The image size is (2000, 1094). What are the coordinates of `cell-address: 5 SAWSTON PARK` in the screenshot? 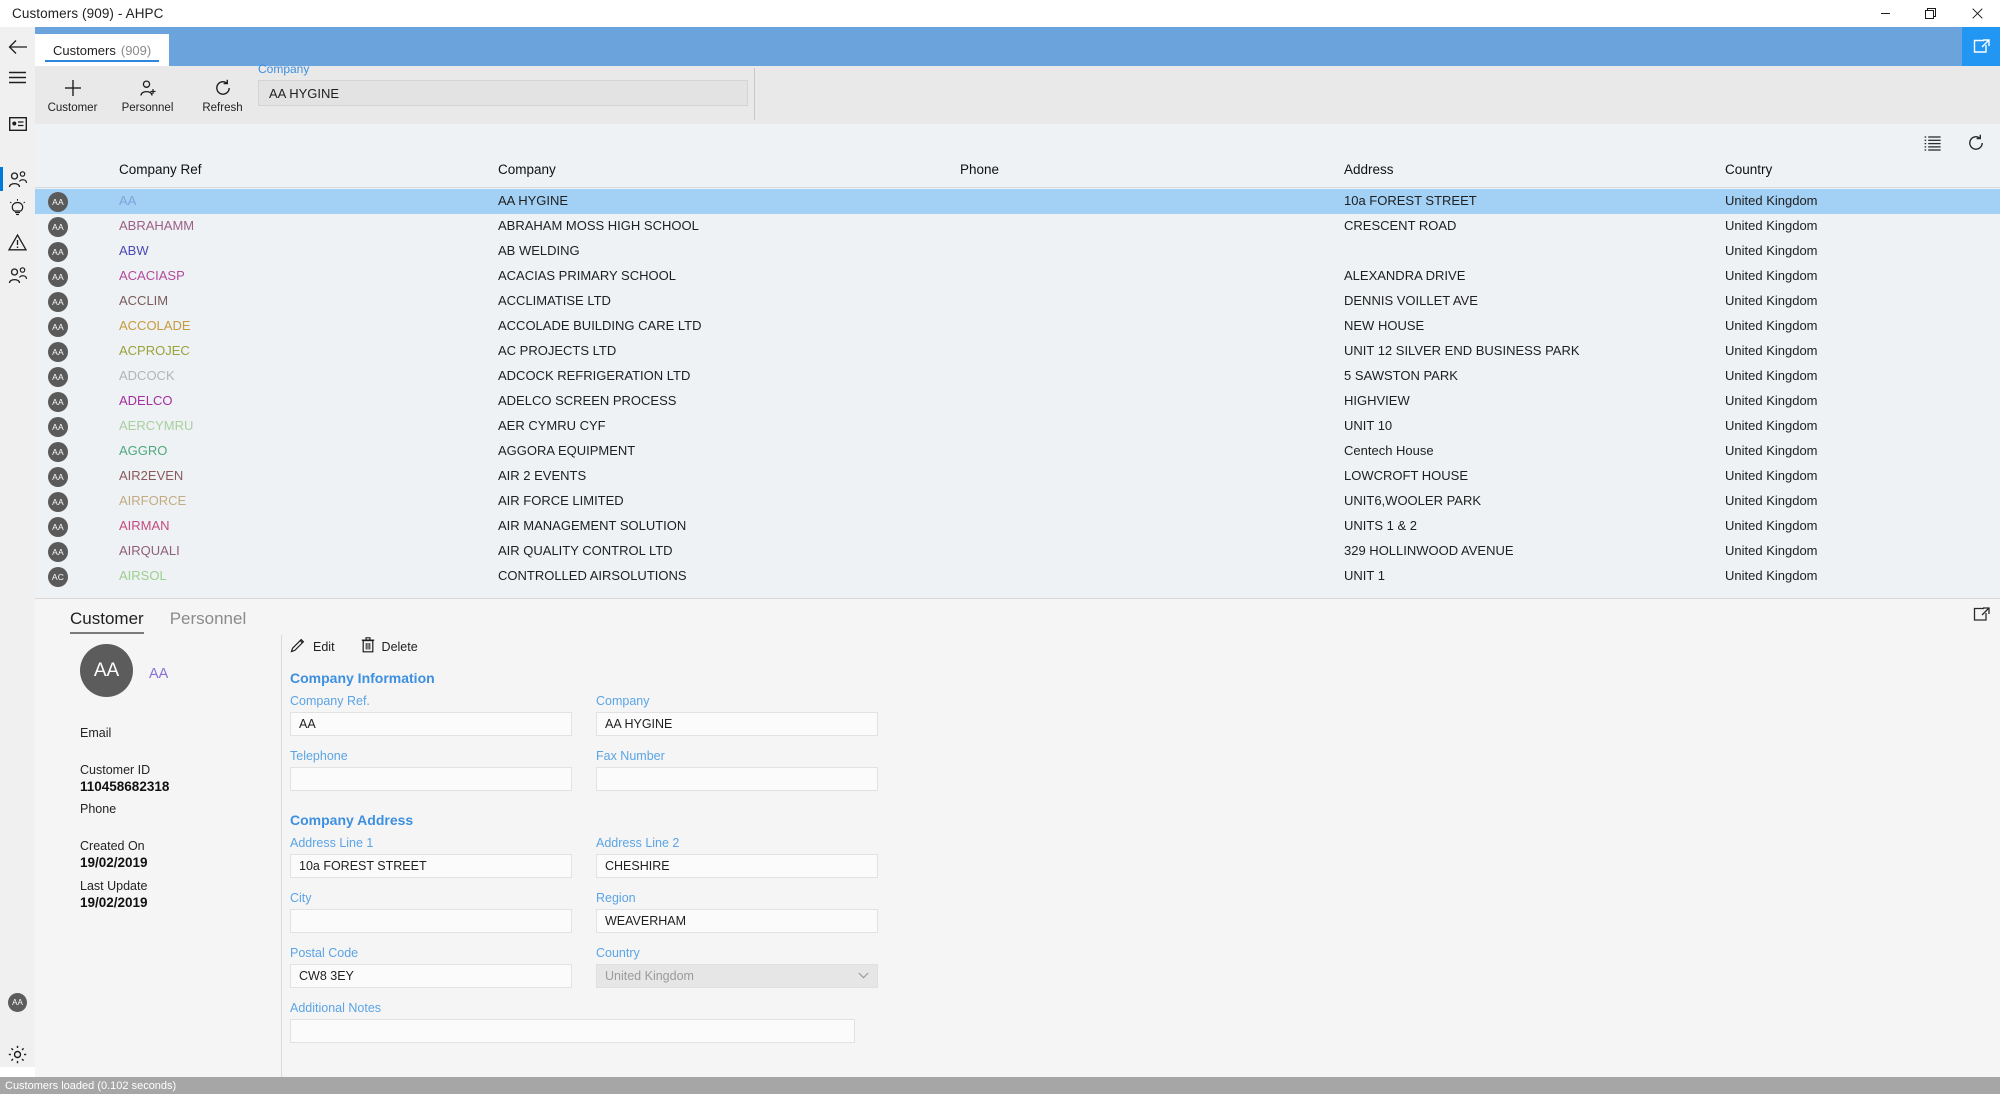 It's located at (1401, 375).